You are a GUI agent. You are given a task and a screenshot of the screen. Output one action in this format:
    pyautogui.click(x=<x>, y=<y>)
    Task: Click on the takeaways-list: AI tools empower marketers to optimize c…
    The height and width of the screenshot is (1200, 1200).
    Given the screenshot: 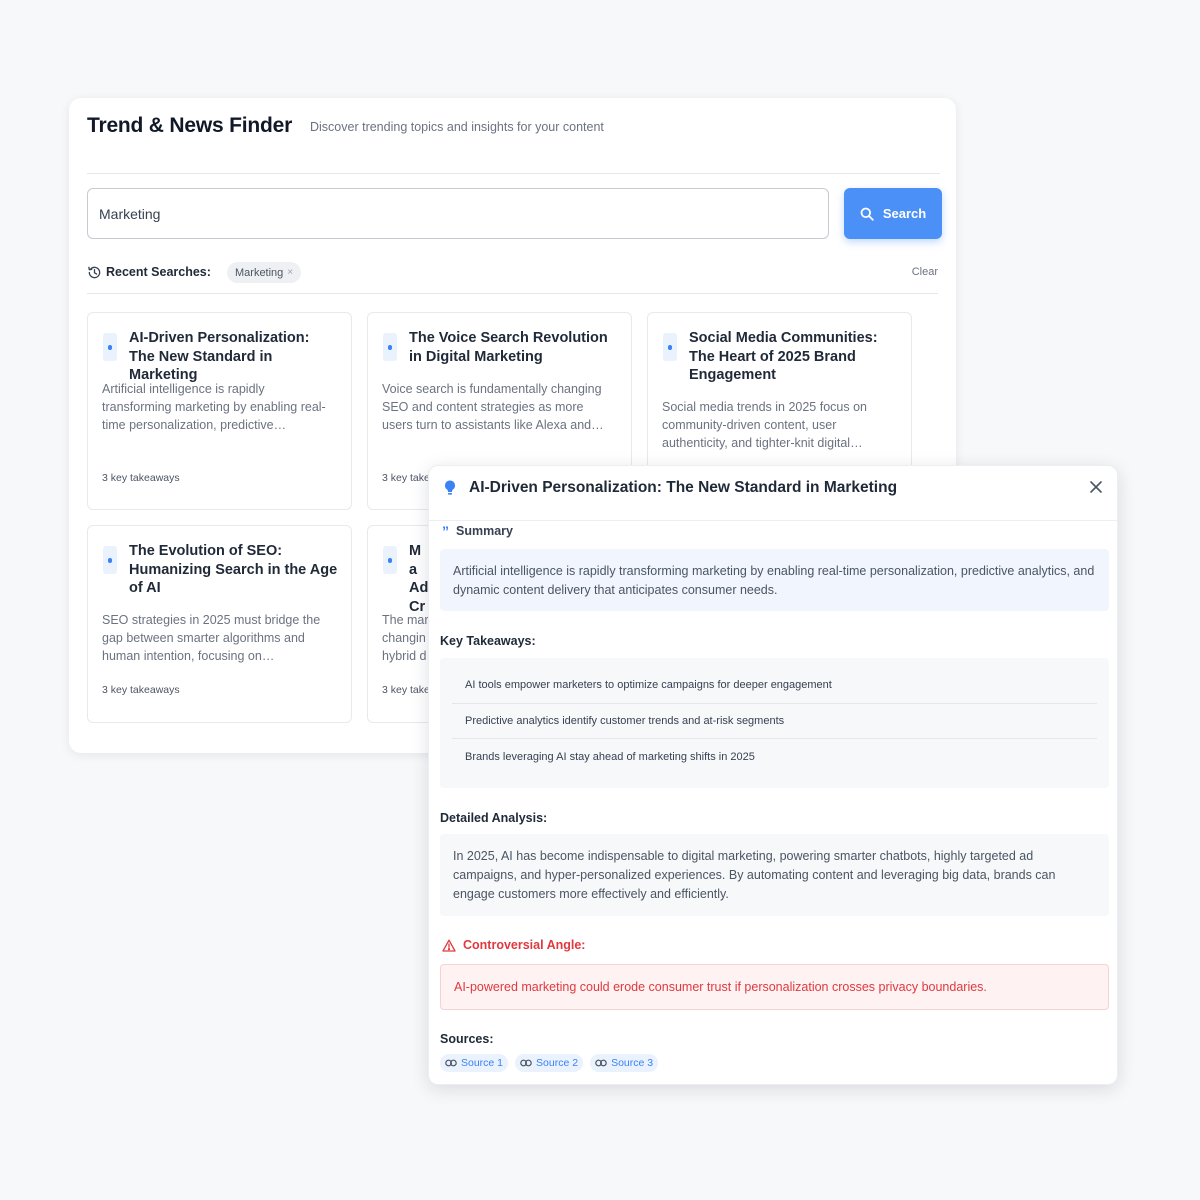 What is the action you would take?
    pyautogui.click(x=774, y=723)
    